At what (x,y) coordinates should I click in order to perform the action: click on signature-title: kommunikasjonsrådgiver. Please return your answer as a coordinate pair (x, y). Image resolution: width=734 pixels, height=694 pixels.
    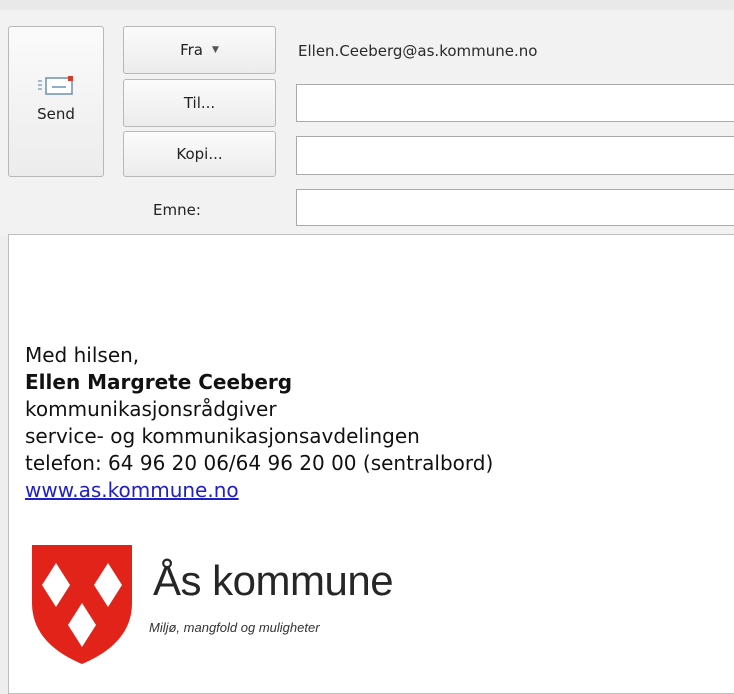
    Looking at the image, I should click on (151, 409).